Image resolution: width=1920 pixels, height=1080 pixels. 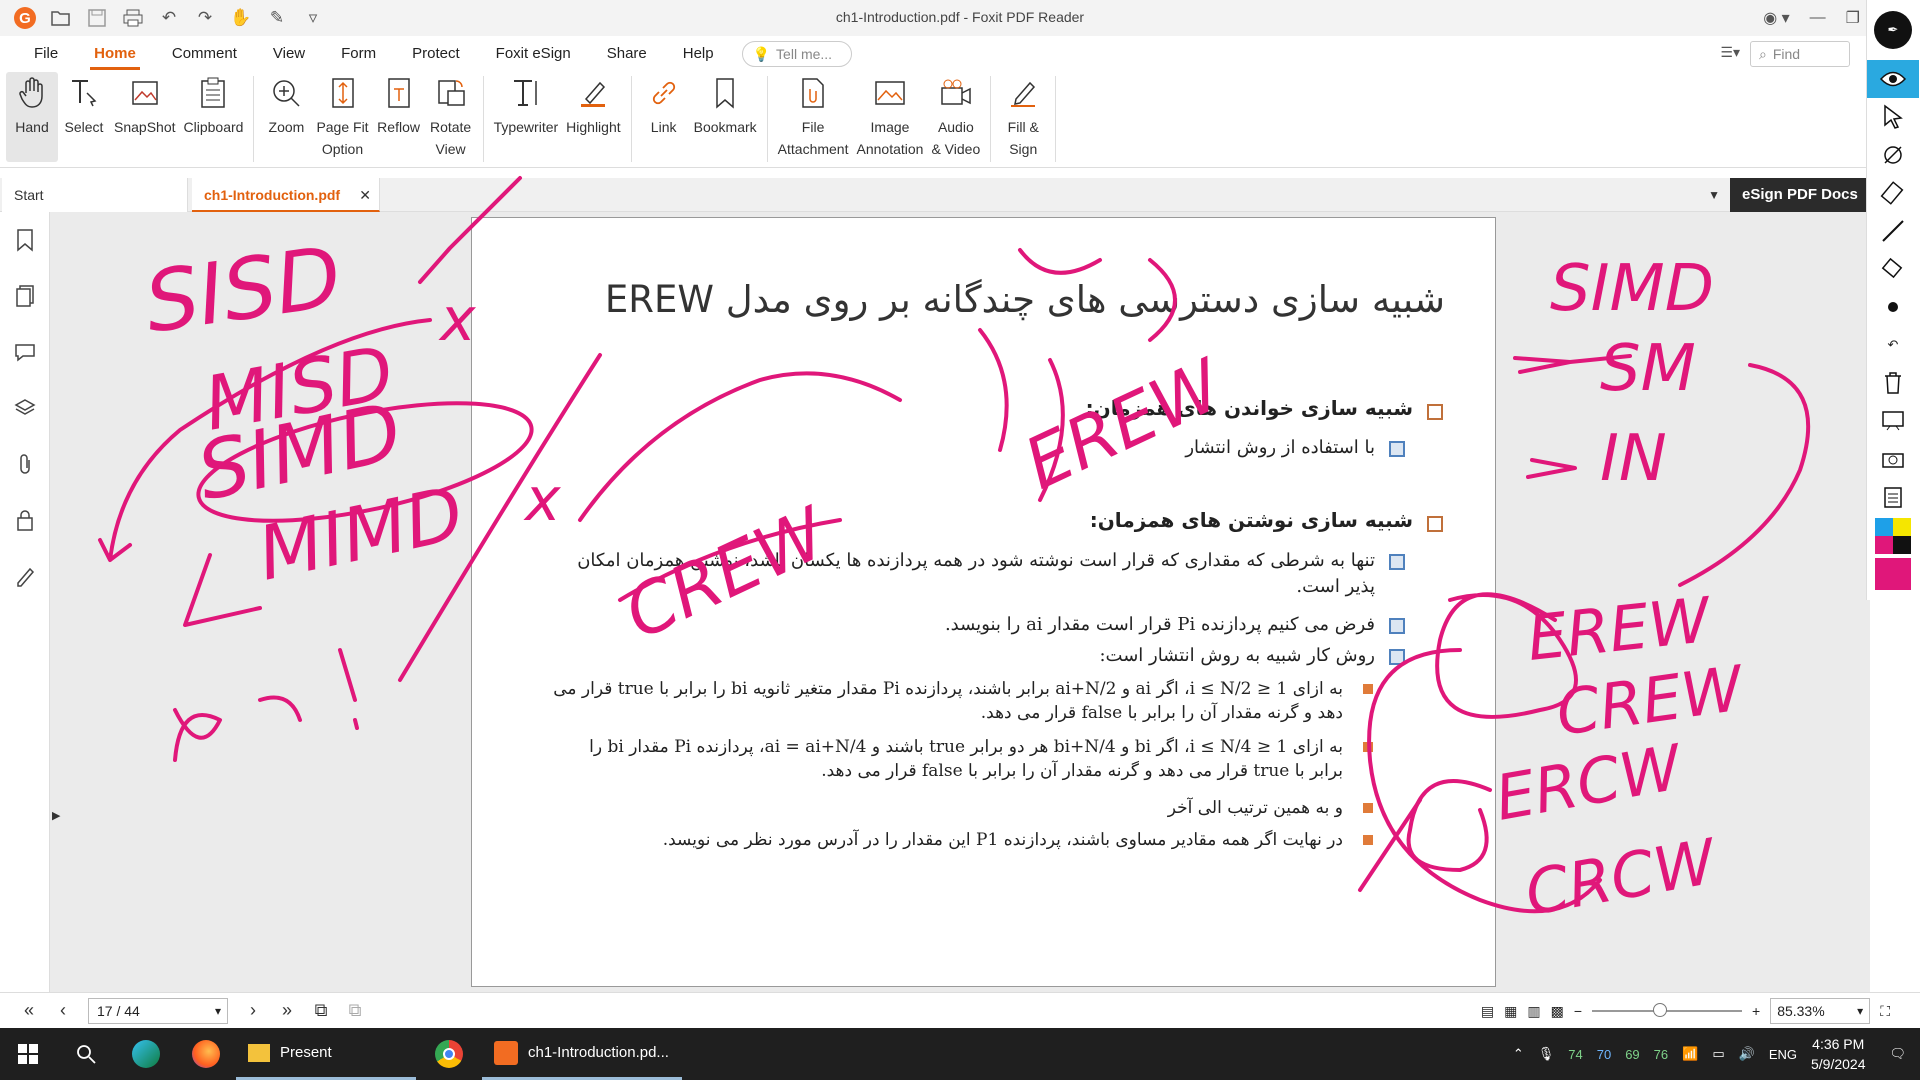 I want to click on menu-share: Share, so click(x=627, y=54).